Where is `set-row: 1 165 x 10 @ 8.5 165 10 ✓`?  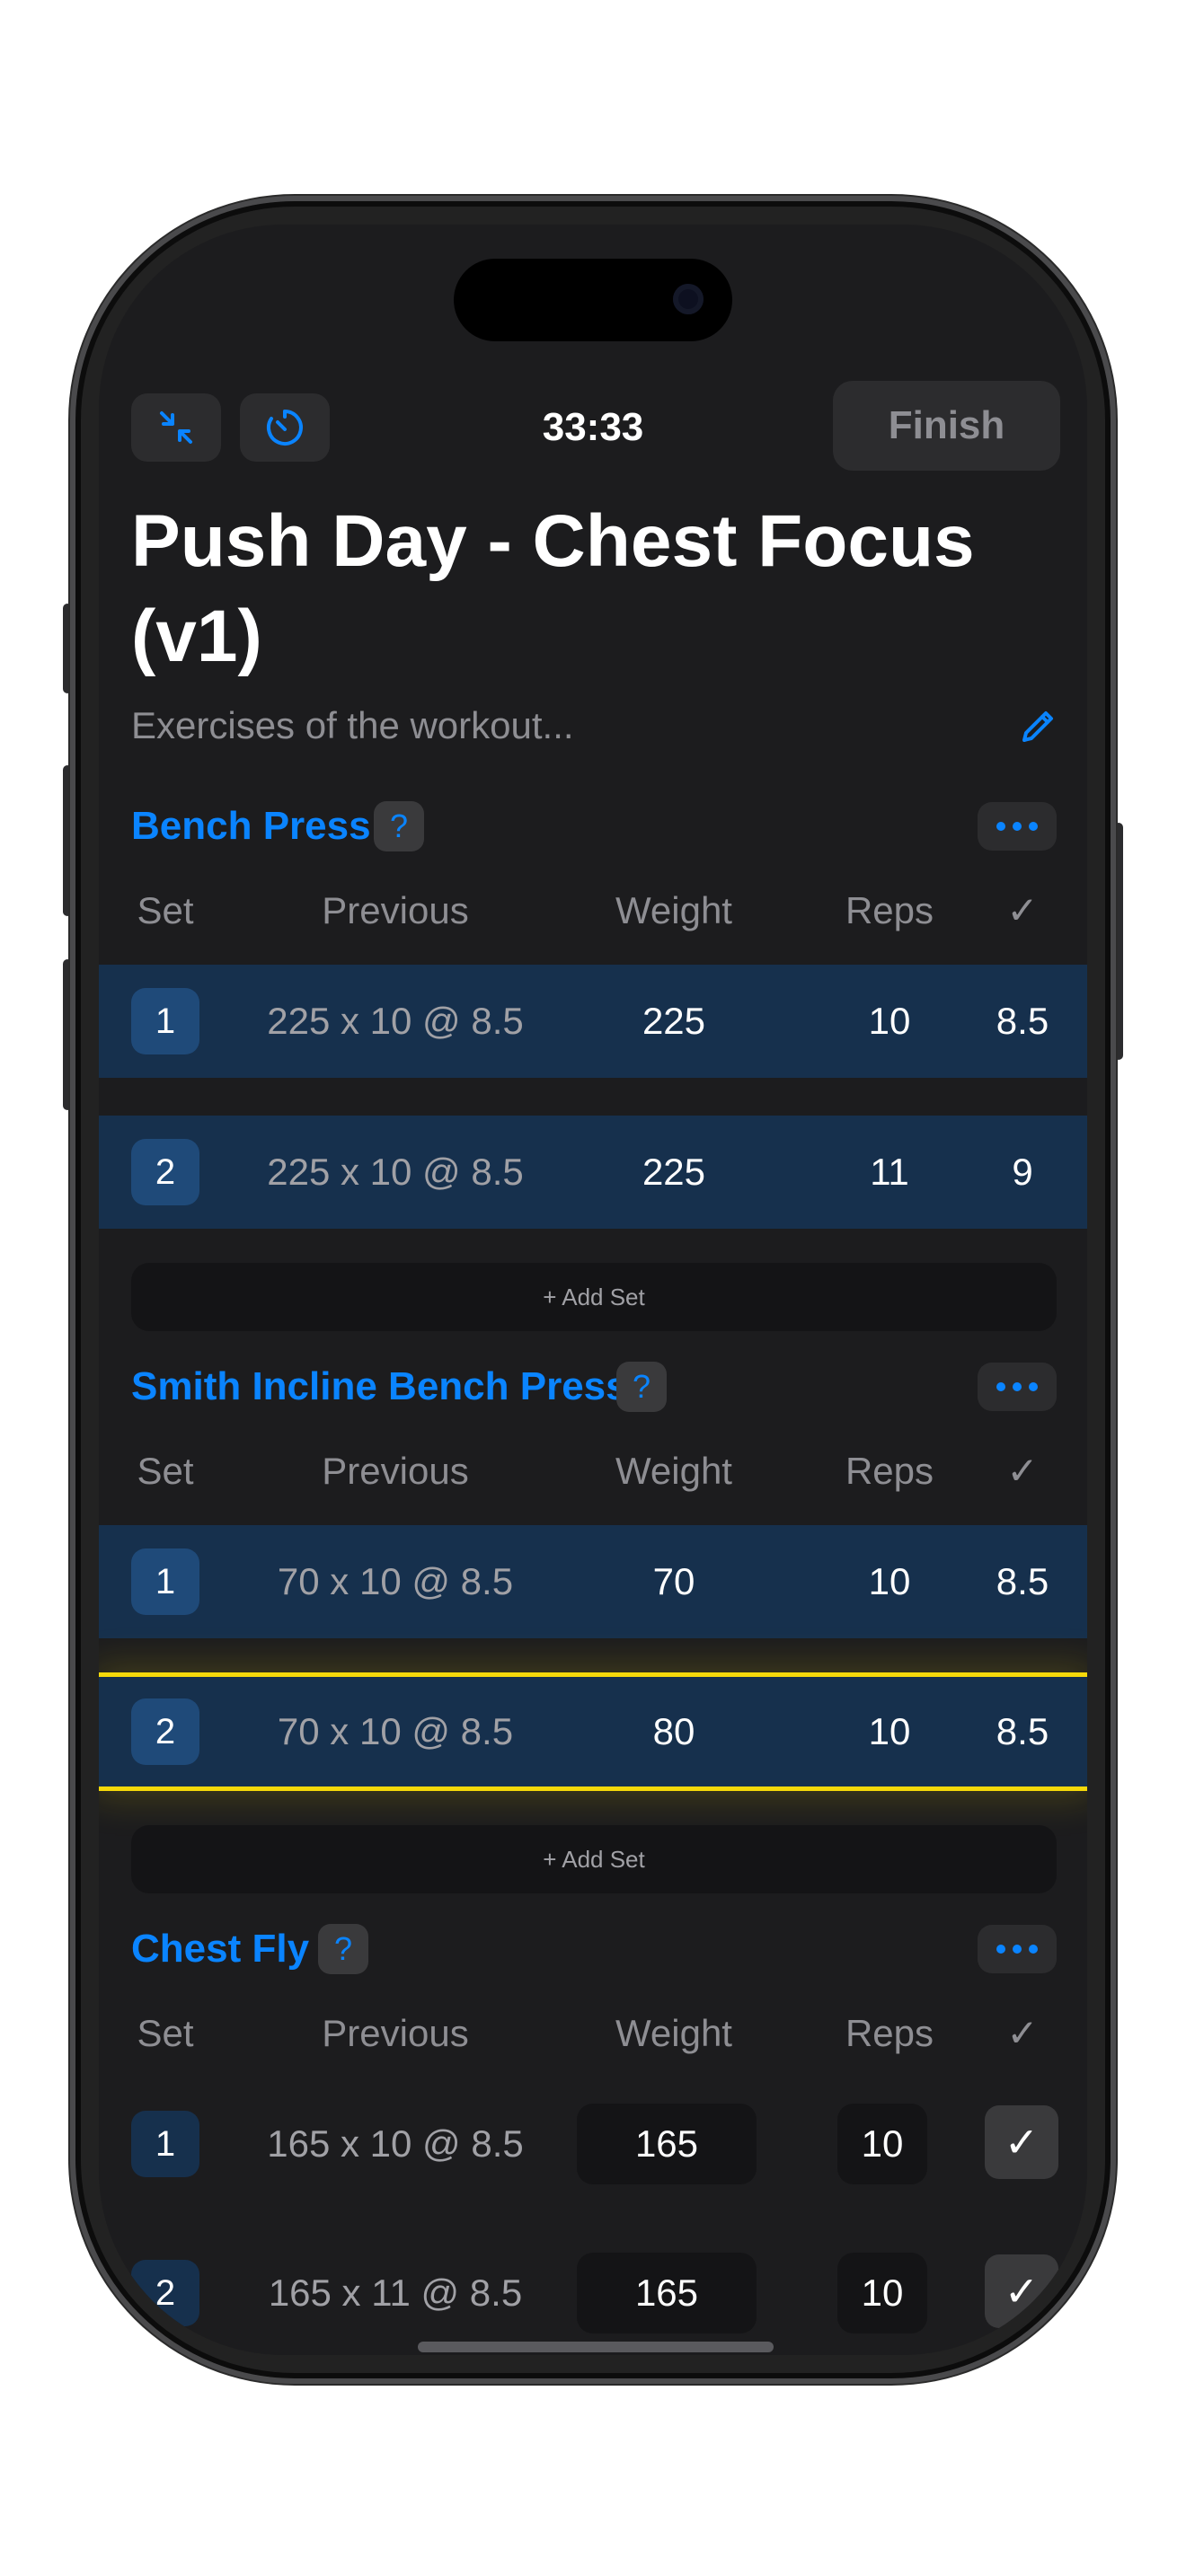 set-row: 1 165 x 10 @ 8.5 165 10 ✓ is located at coordinates (593, 2144).